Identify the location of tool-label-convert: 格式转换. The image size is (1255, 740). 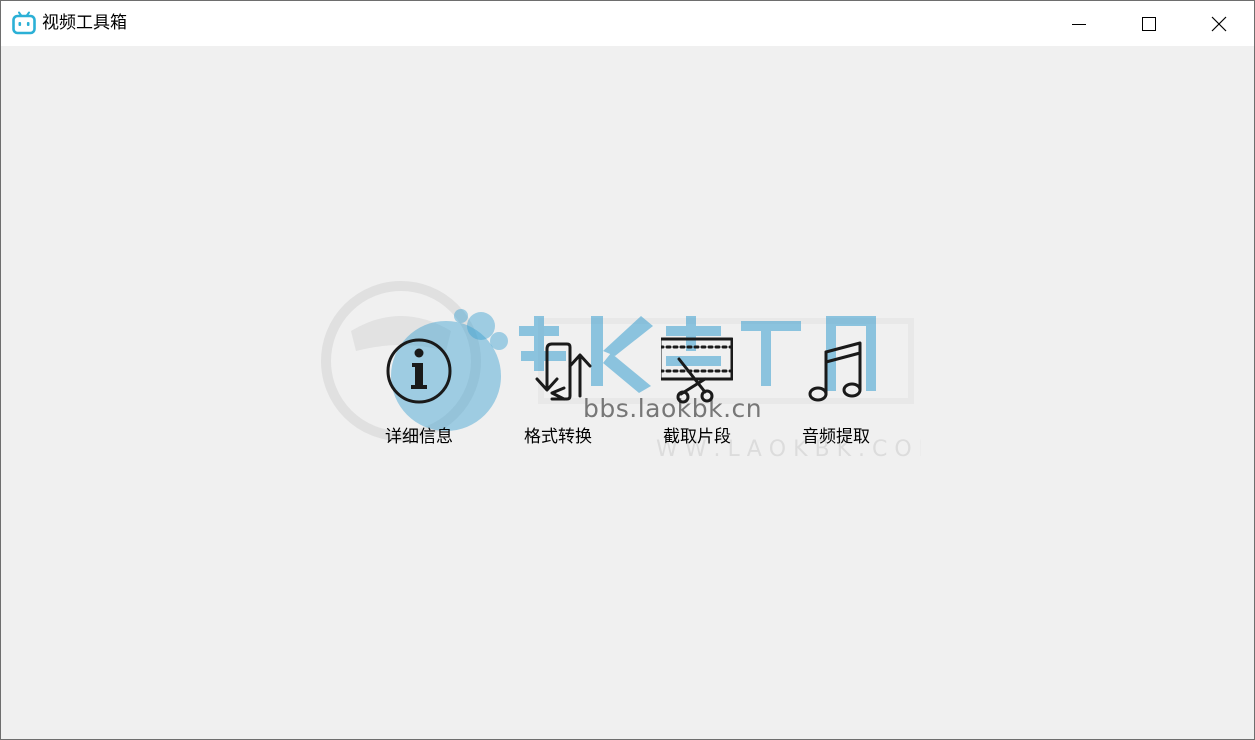
(558, 437).